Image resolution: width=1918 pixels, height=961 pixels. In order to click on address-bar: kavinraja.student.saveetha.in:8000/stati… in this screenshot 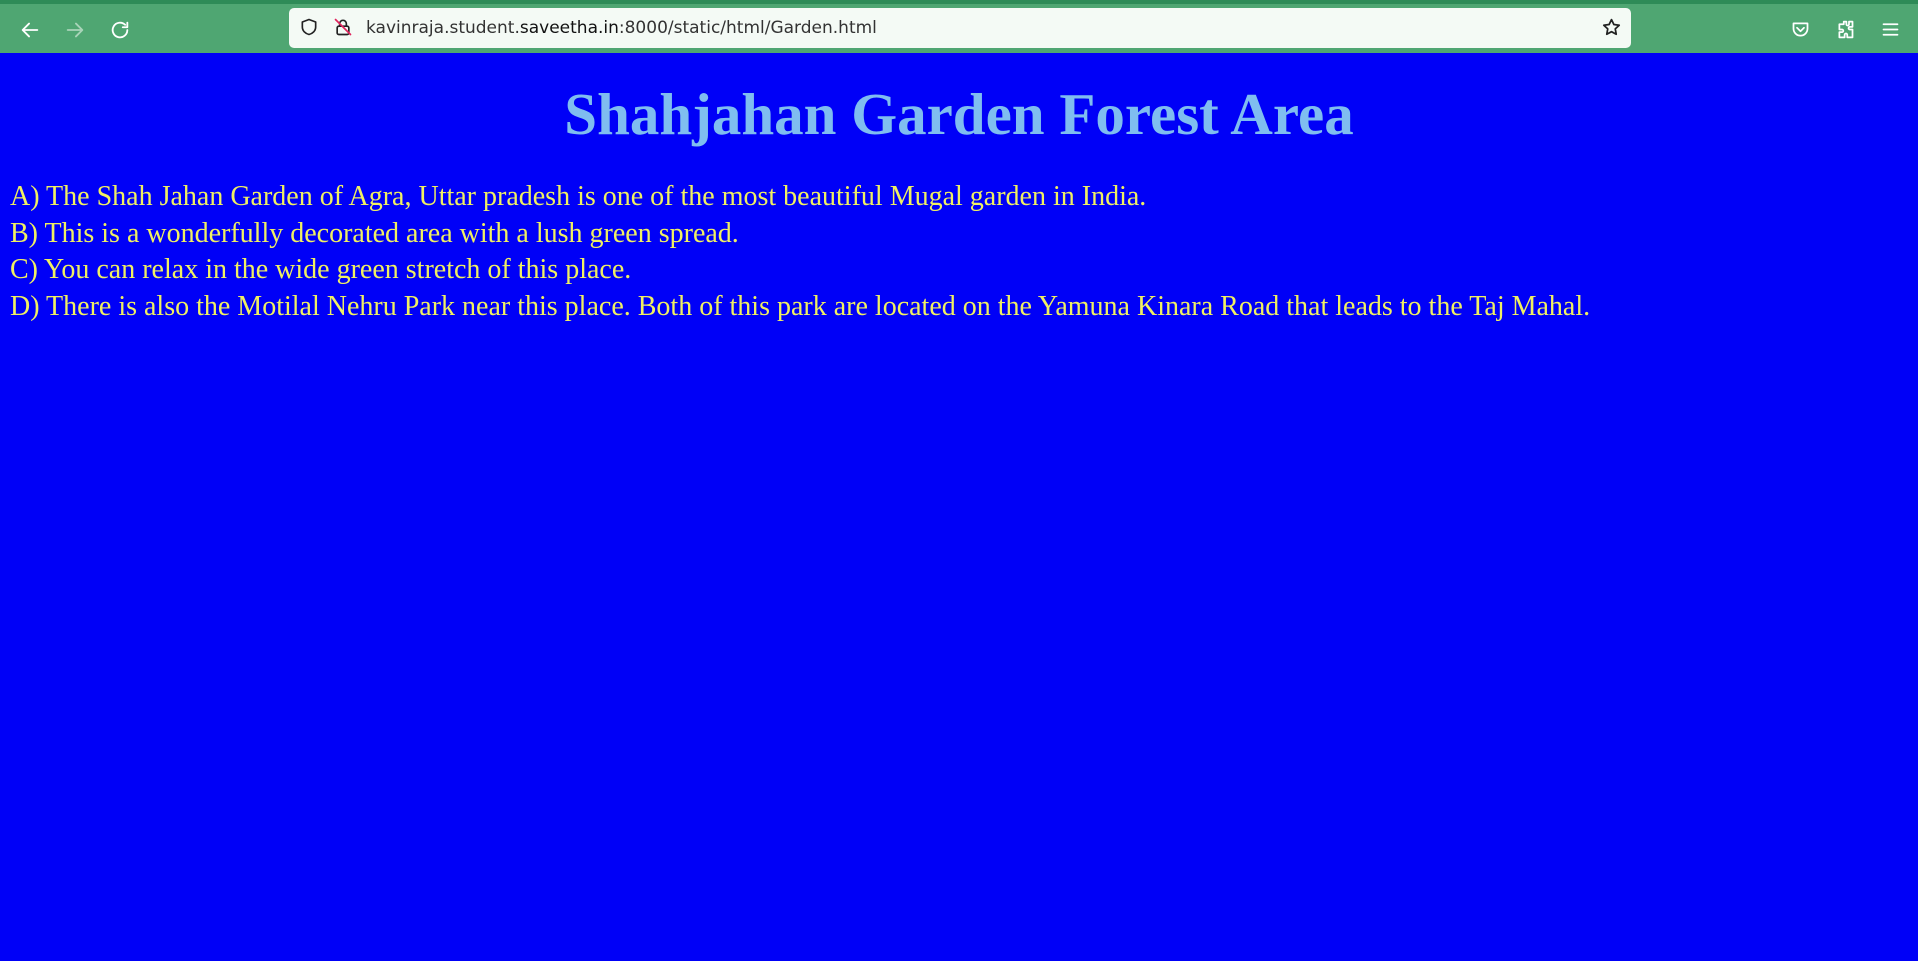, I will do `click(960, 28)`.